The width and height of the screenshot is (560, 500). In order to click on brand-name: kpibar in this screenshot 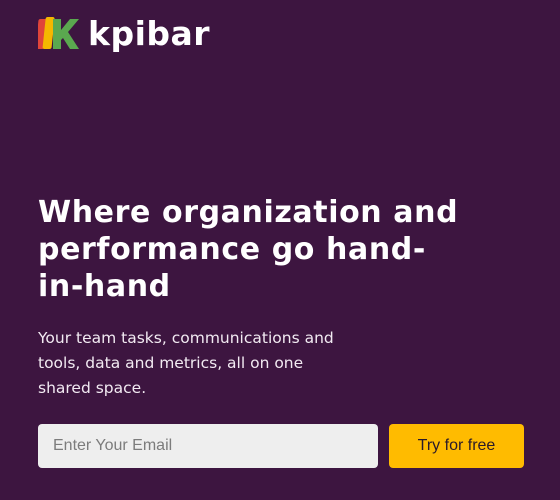, I will do `click(149, 33)`.